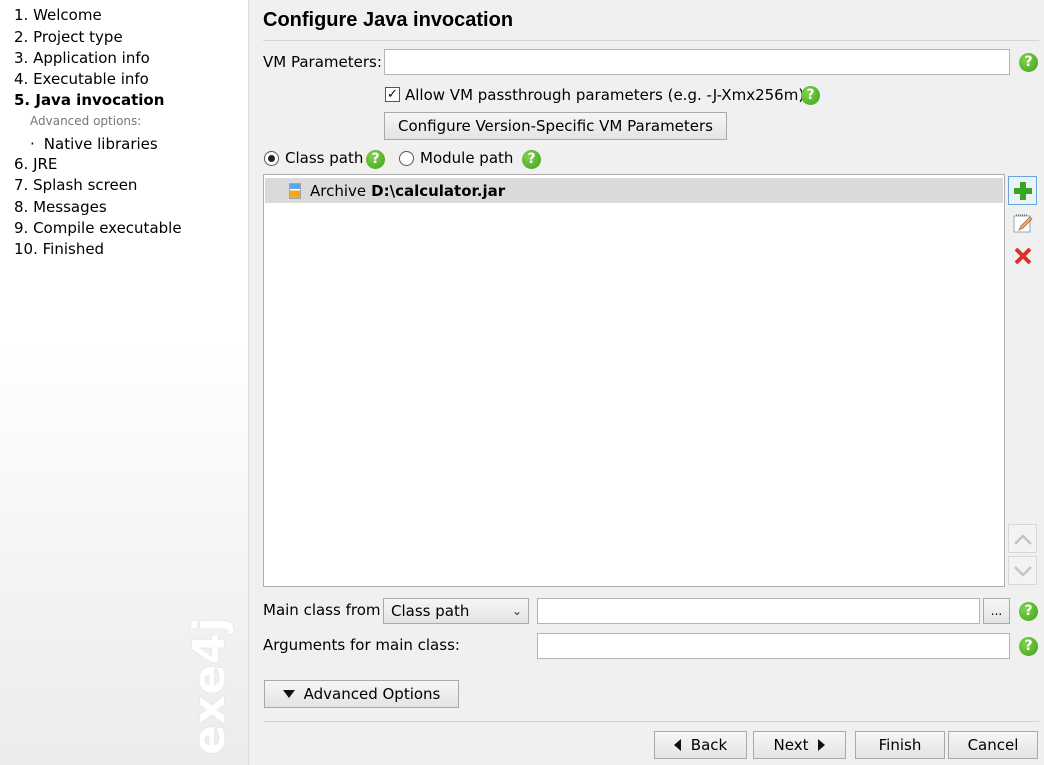  I want to click on main-class-label: Main class from, so click(322, 610).